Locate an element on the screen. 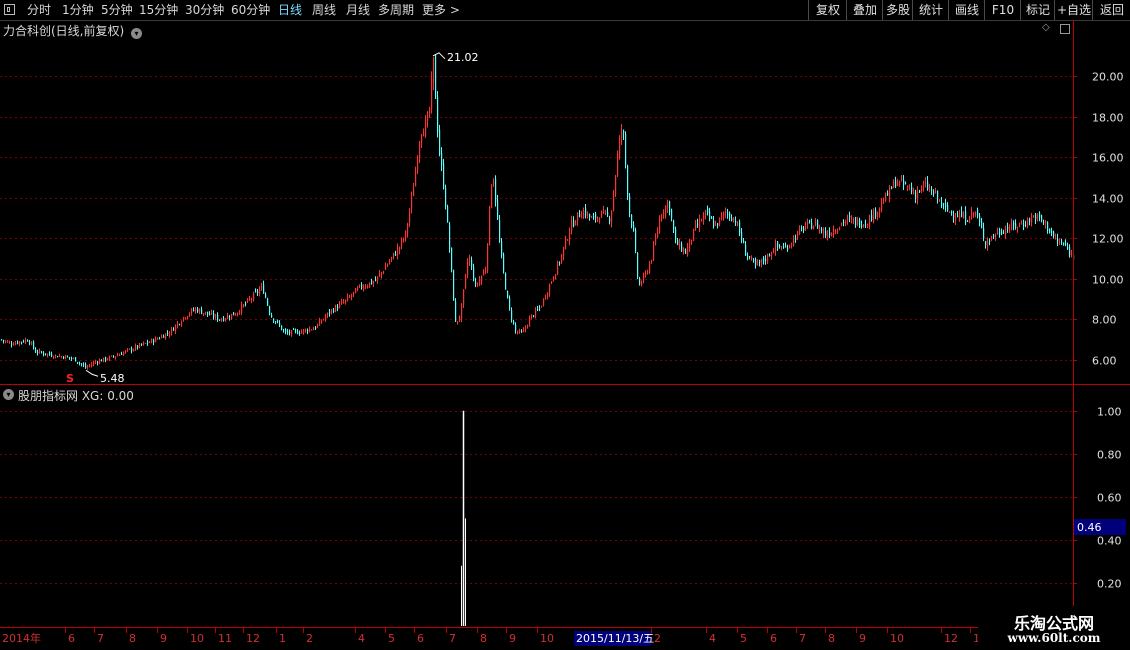 This screenshot has width=1130, height=650. mark-button: 标记 is located at coordinates (1037, 10).